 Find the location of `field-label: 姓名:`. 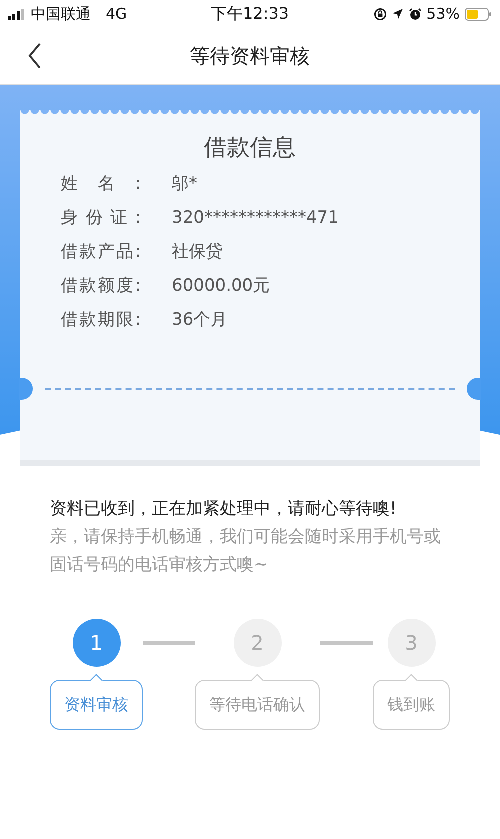

field-label: 姓名: is located at coordinates (101, 184).